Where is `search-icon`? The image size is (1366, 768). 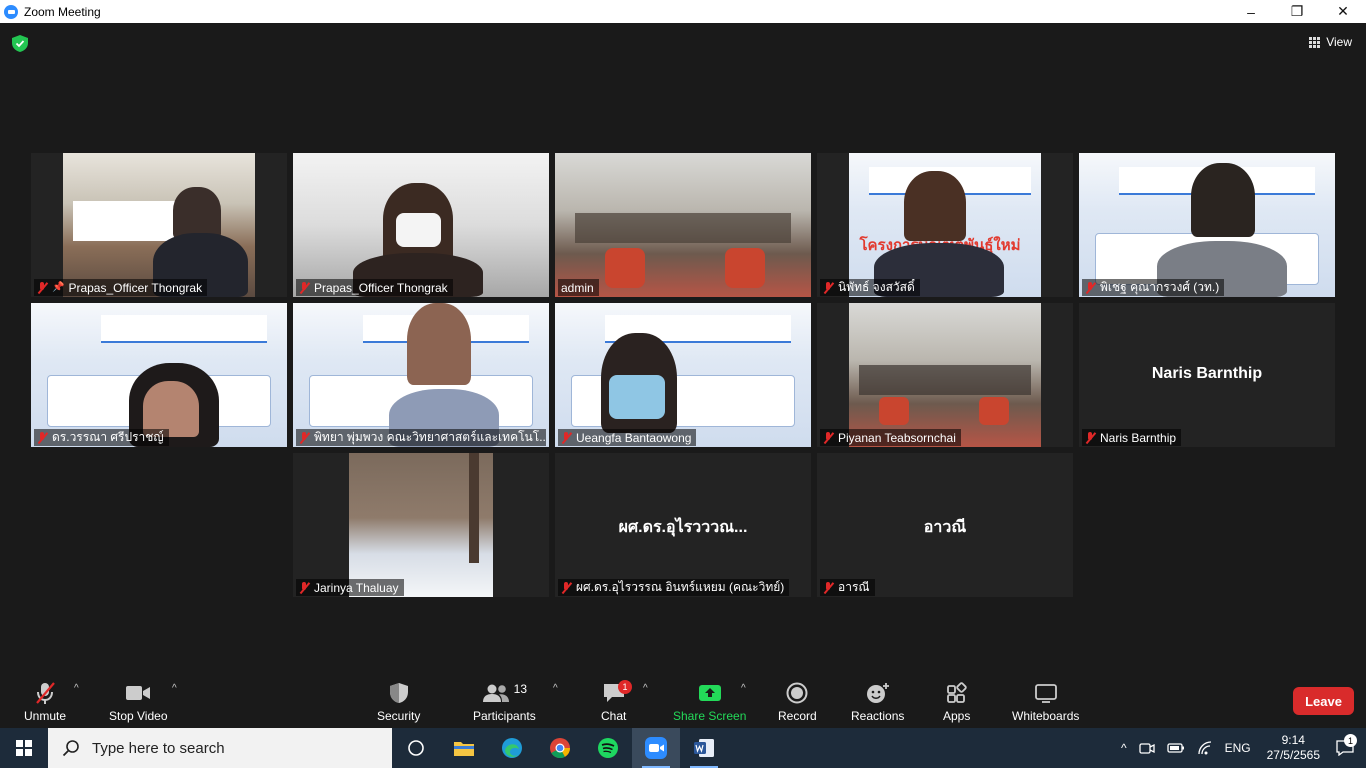
search-icon is located at coordinates (70, 748).